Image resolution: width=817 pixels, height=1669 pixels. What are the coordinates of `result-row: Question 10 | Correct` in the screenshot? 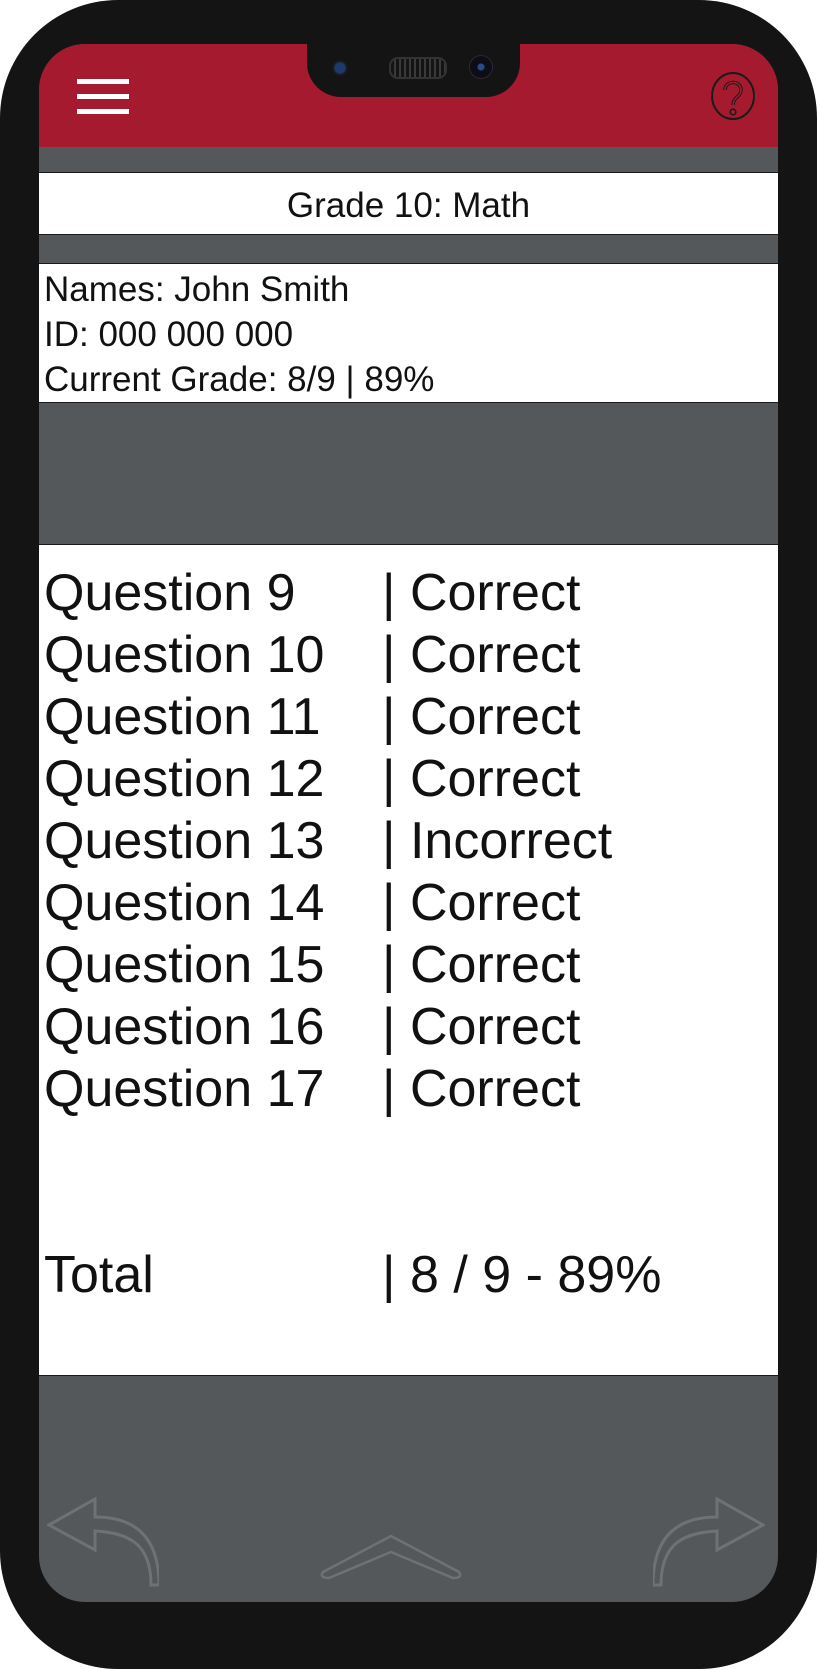 It's located at (404, 655).